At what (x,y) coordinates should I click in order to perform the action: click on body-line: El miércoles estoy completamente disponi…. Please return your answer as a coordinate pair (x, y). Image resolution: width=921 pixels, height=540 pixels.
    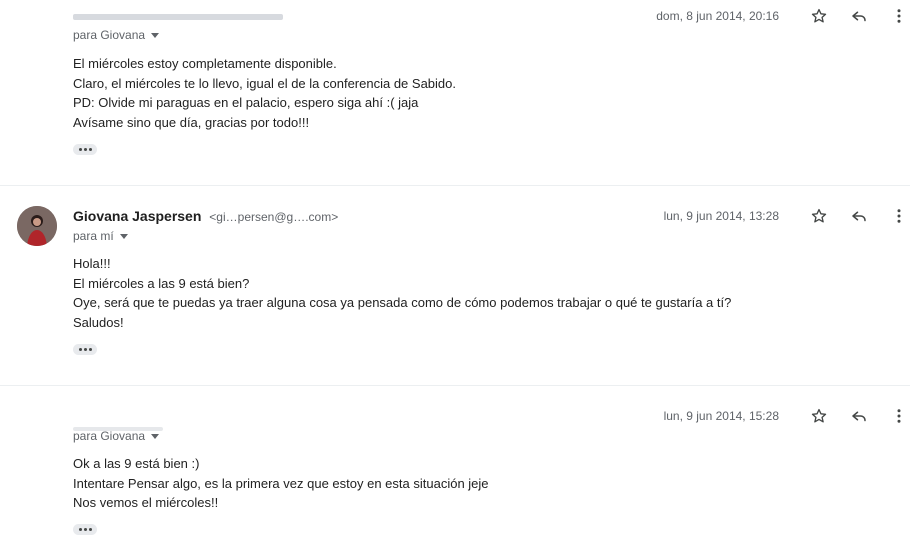
    Looking at the image, I should click on (205, 63).